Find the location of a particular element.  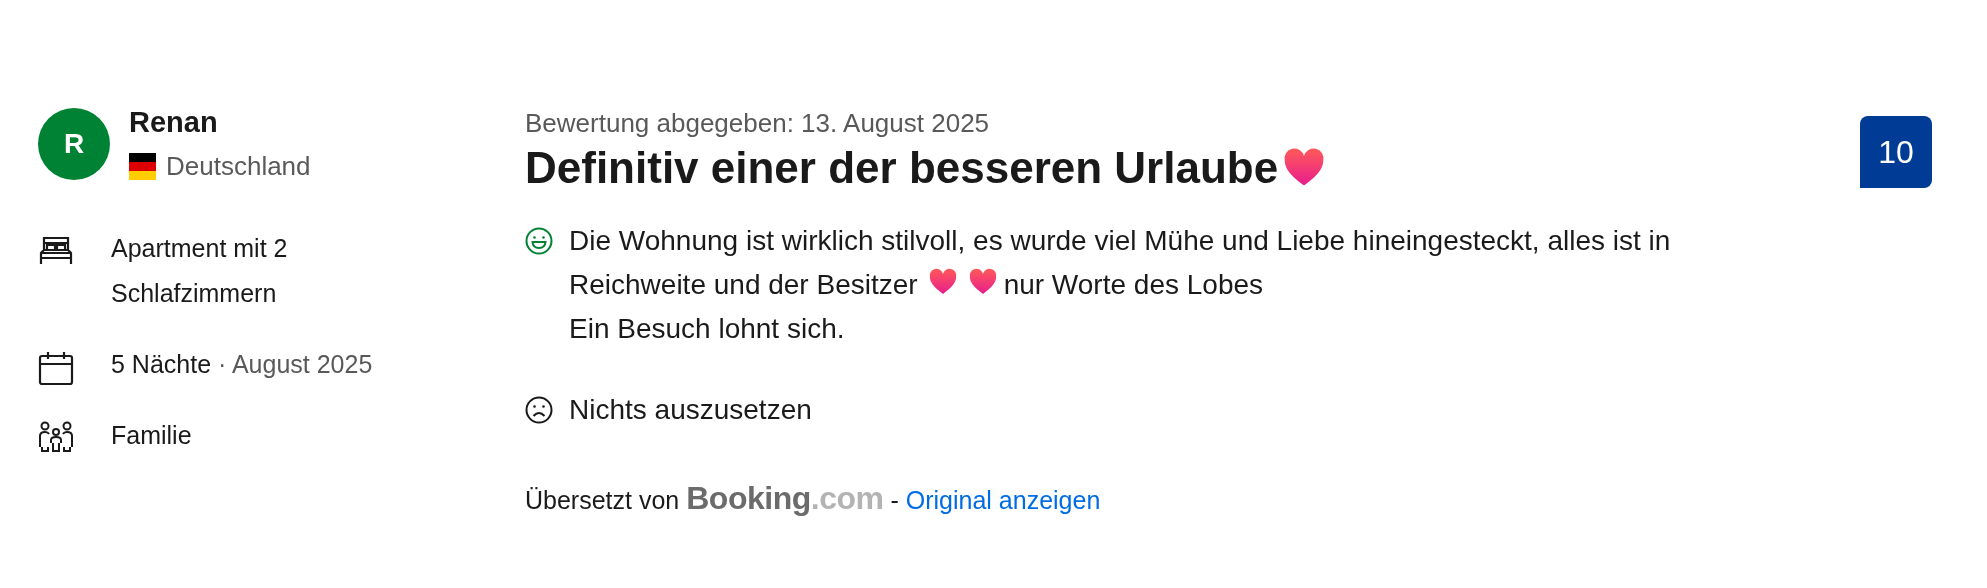

positive-comment: nur Worte des Lobes is located at coordinates (1133, 285).